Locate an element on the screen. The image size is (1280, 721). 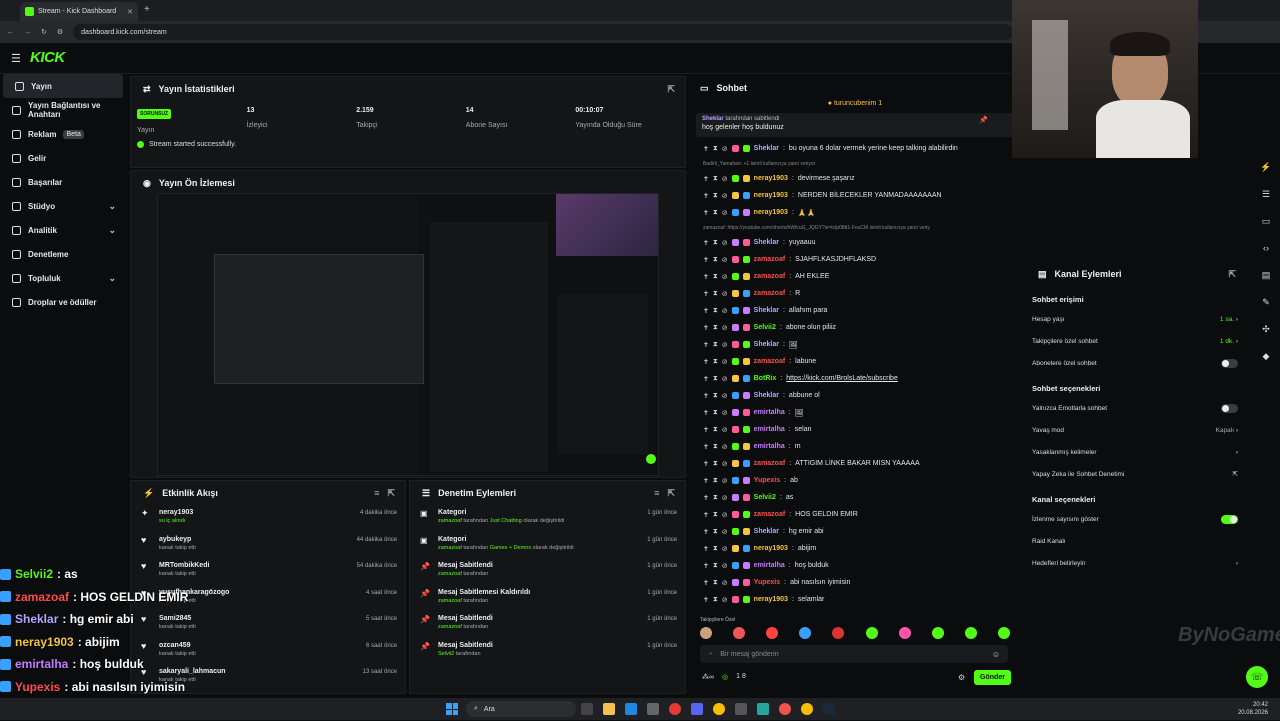
help-chat-button: ☏ is located at coordinates (1257, 677).